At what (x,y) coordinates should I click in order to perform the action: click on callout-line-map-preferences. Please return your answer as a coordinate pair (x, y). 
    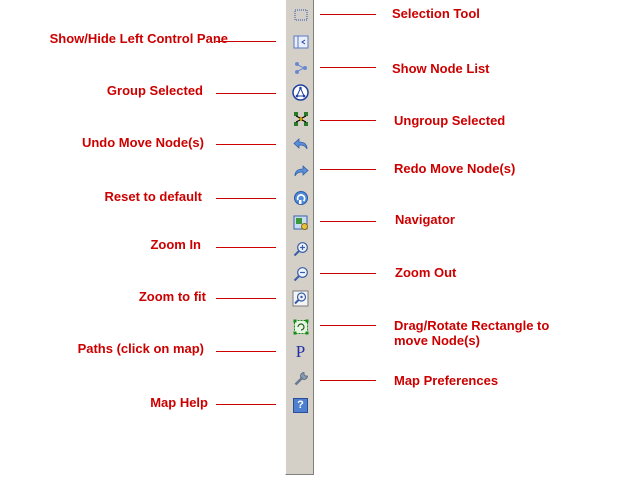
    Looking at the image, I should click on (348, 380).